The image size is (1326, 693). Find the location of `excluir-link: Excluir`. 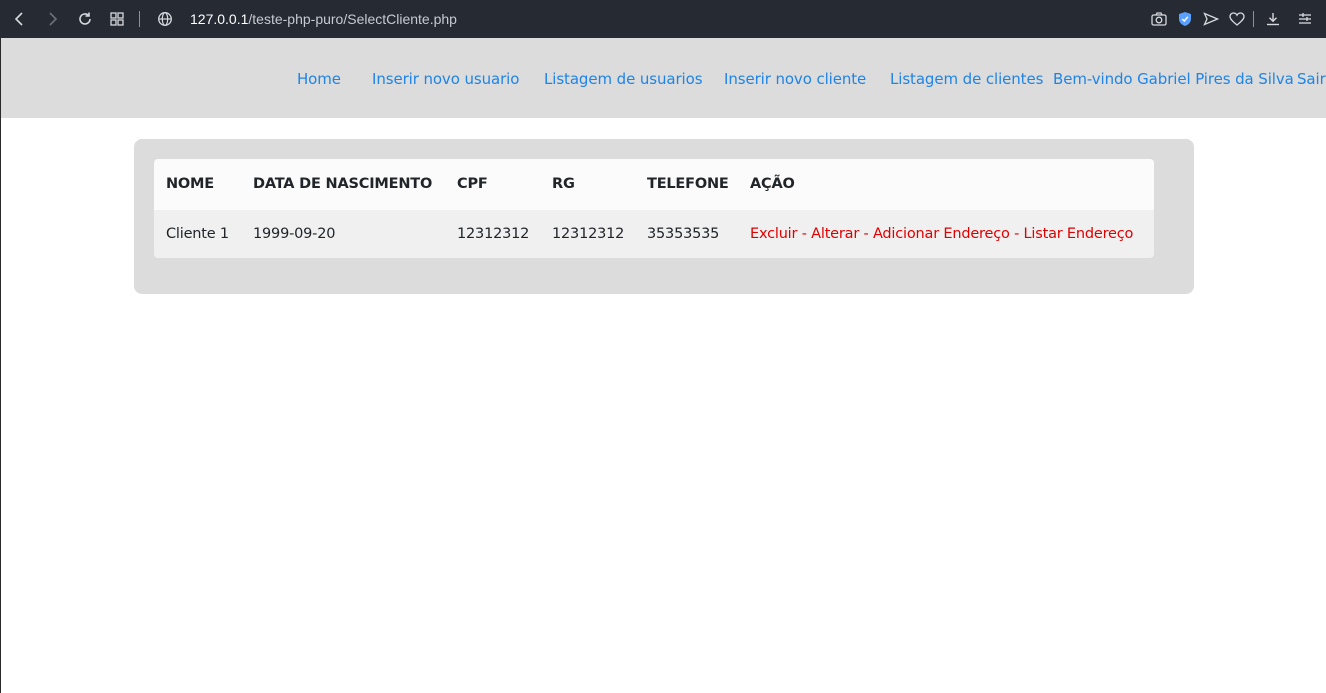

excluir-link: Excluir is located at coordinates (773, 234).